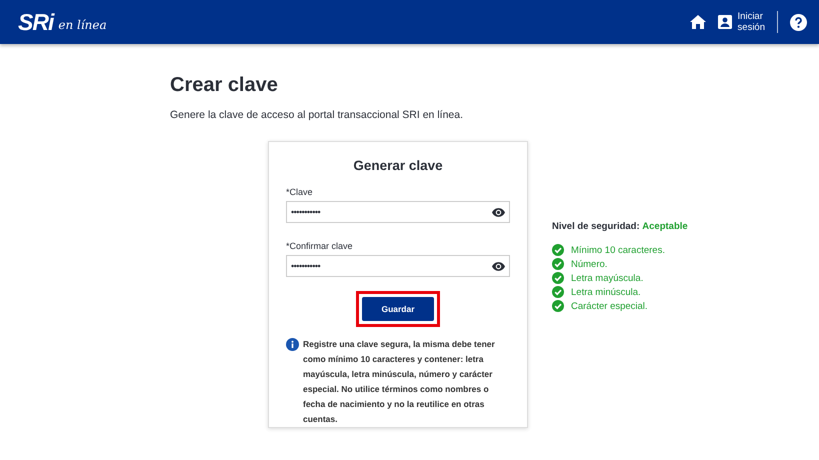  Describe the element at coordinates (741, 22) in the screenshot. I see `login-button: Iniciar sesión` at that location.